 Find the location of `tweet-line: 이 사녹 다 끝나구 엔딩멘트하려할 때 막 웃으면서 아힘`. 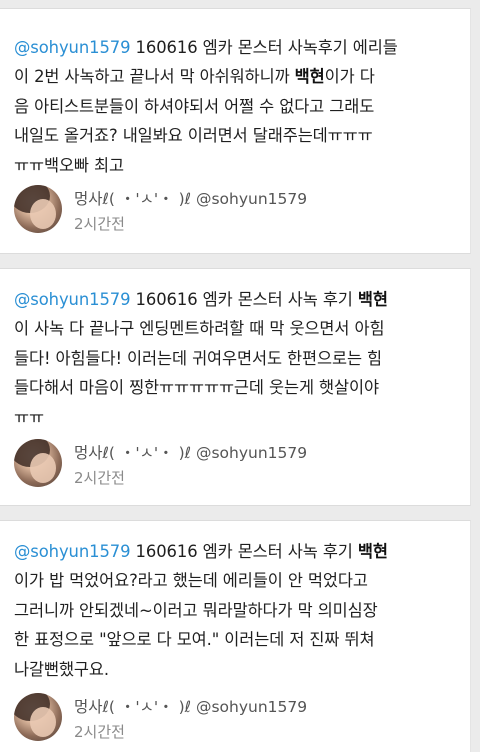

tweet-line: 이 사녹 다 끝나구 엔딩멘트하려할 때 막 웃으면서 아힘 is located at coordinates (240, 328).